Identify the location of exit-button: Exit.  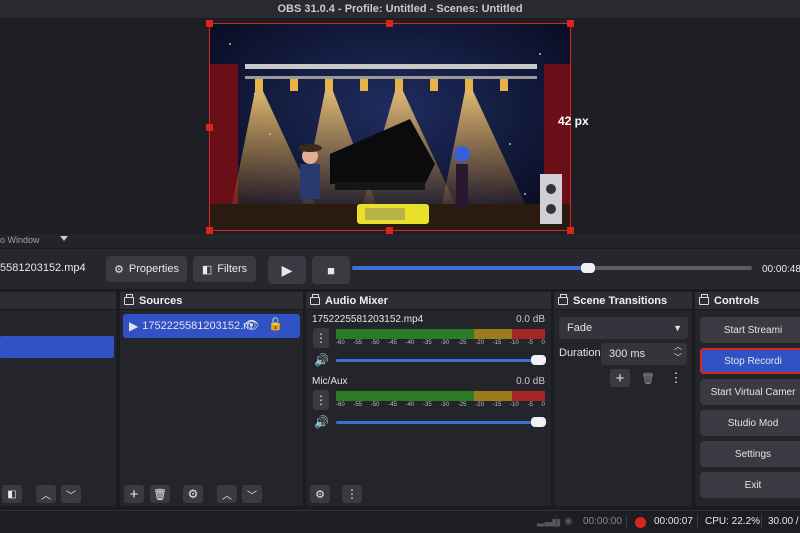
(750, 485).